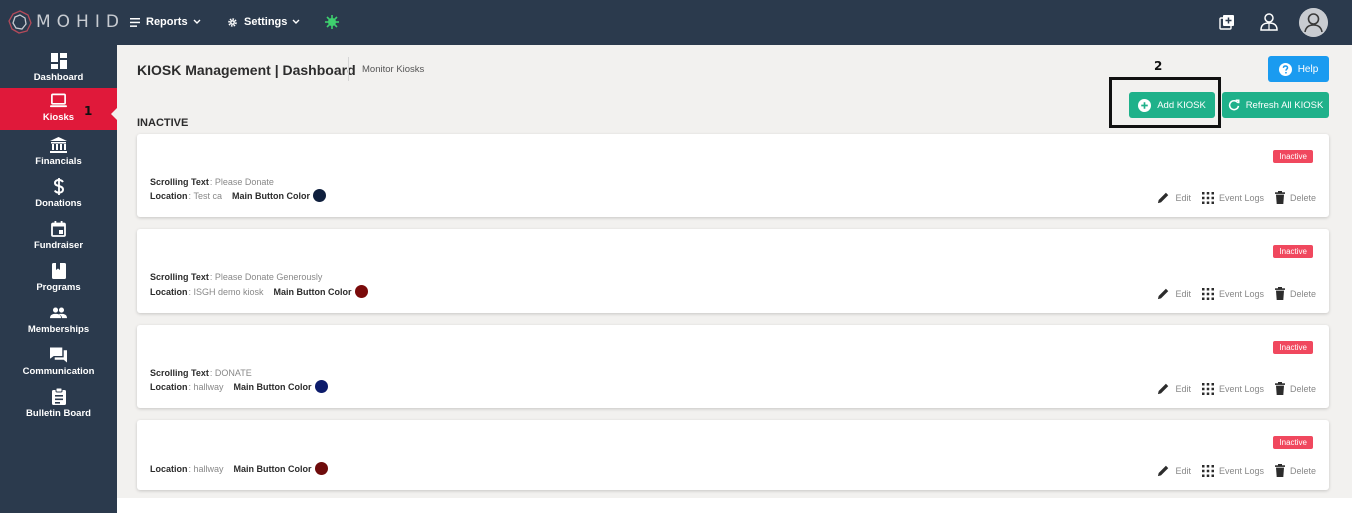 This screenshot has width=1352, height=513. I want to click on chevron-down-icon, so click(197, 21).